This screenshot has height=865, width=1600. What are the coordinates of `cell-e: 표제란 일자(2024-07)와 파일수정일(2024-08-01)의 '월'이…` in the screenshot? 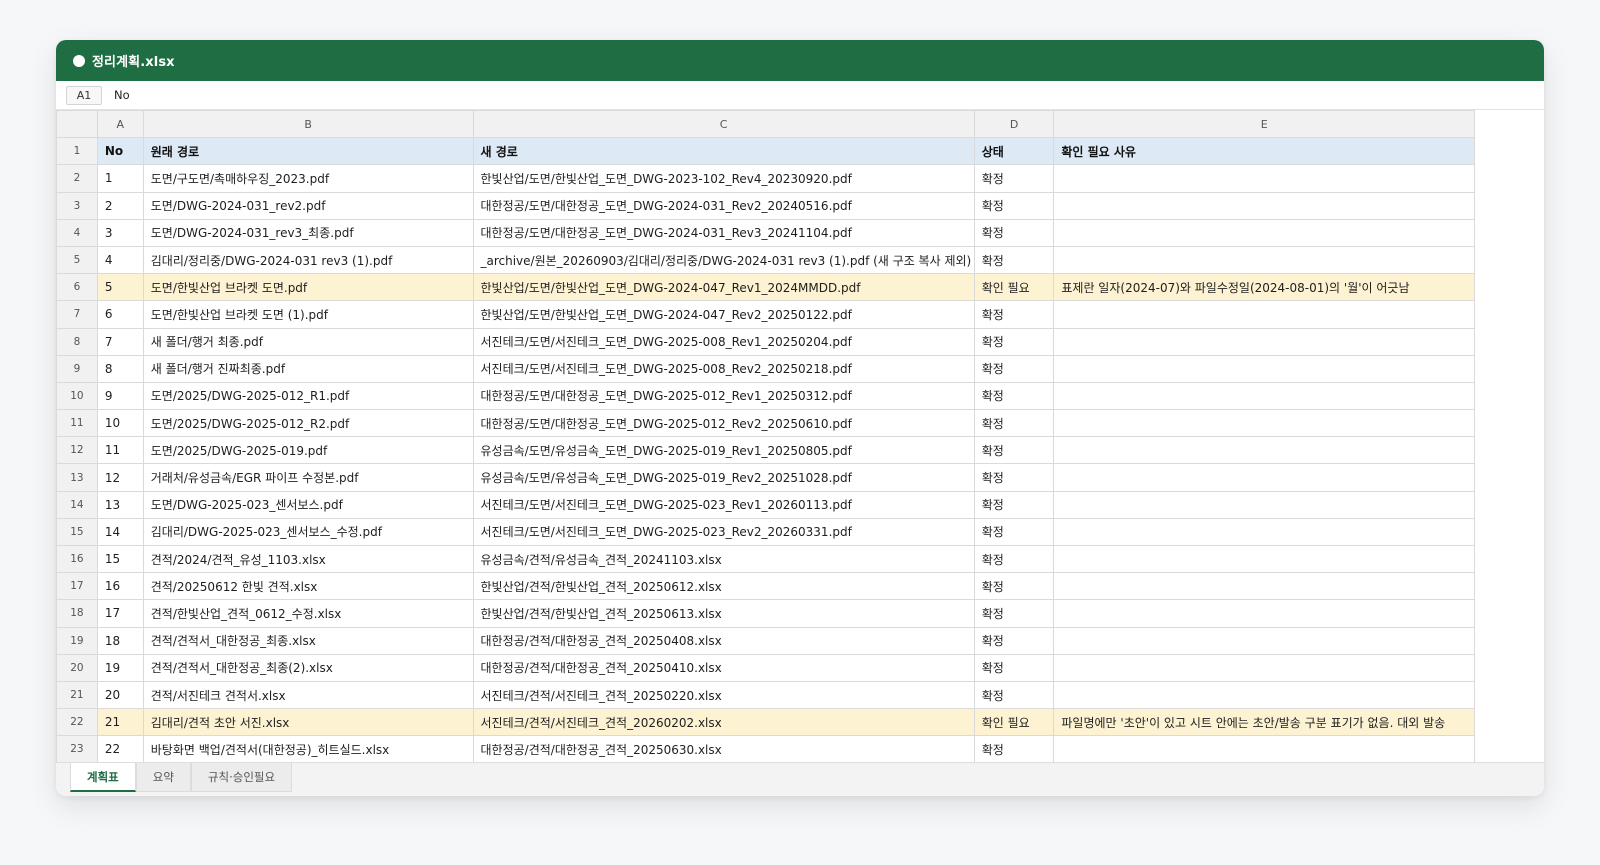 It's located at (1264, 287).